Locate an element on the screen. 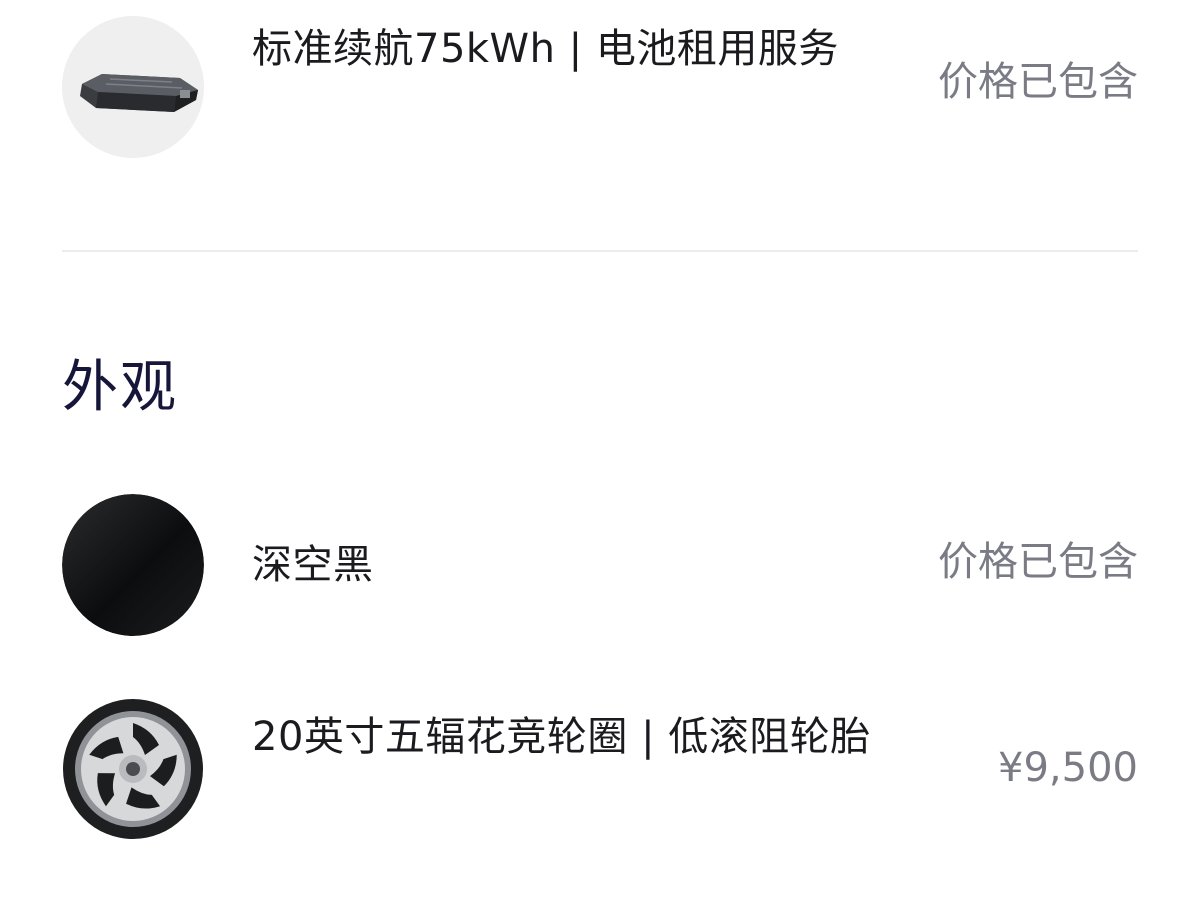 The width and height of the screenshot is (1200, 900). section-divider is located at coordinates (600, 251).